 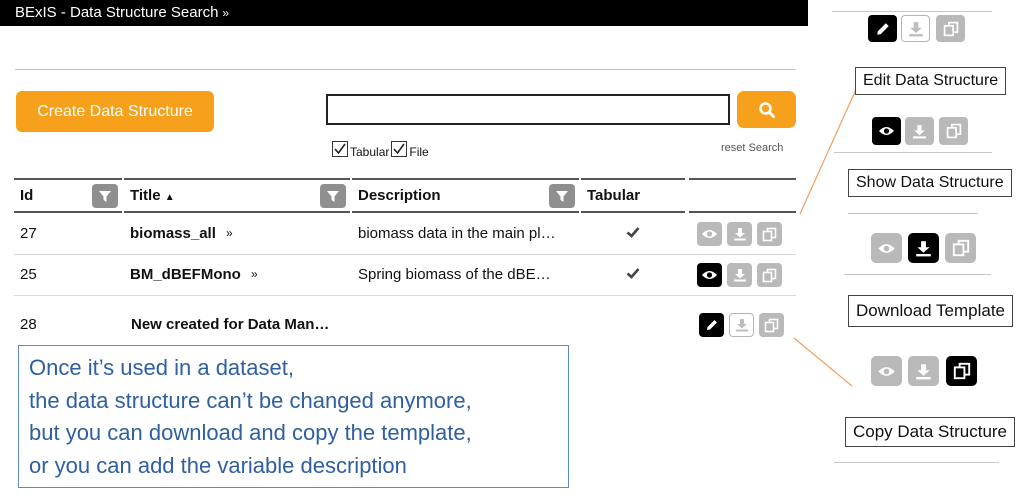 What do you see at coordinates (931, 81) in the screenshot?
I see `edit-data-structure-label: Edit Data Structure` at bounding box center [931, 81].